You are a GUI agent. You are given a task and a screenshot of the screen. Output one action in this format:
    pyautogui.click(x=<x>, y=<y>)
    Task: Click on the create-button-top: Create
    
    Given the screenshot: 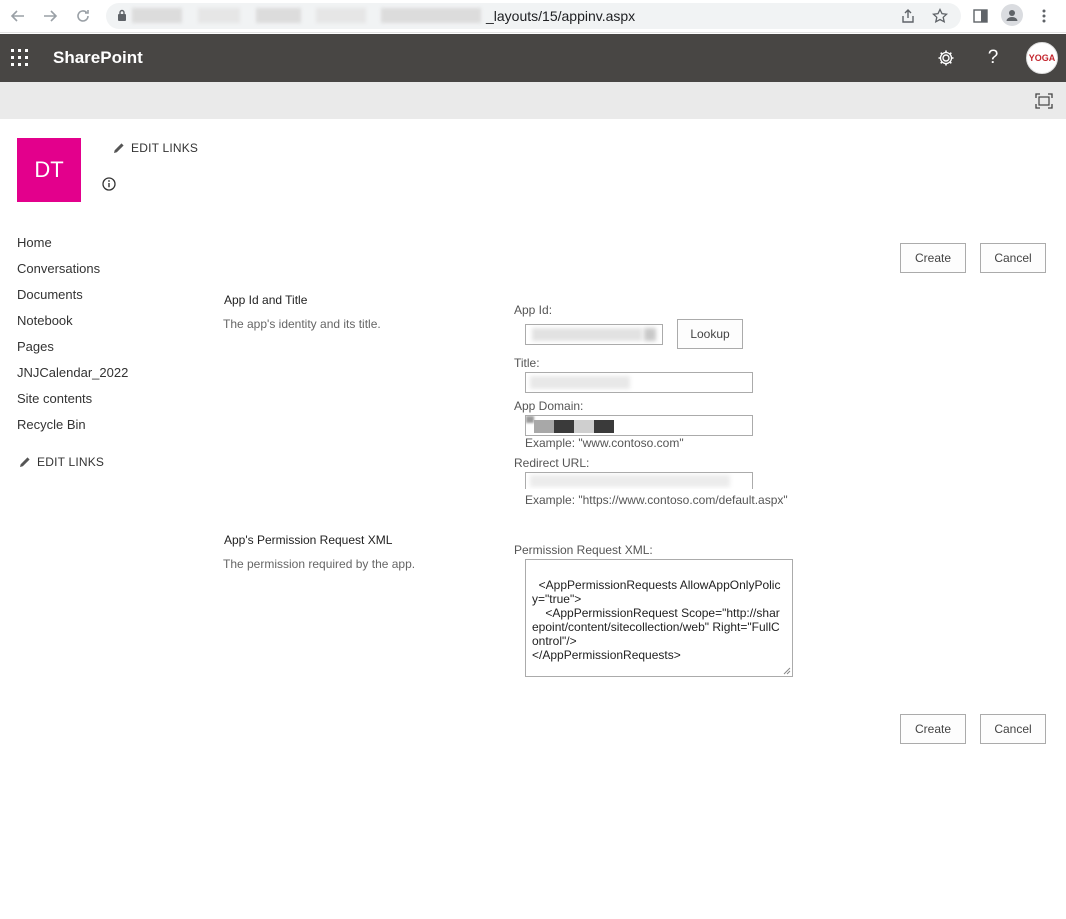 What is the action you would take?
    pyautogui.click(x=933, y=258)
    